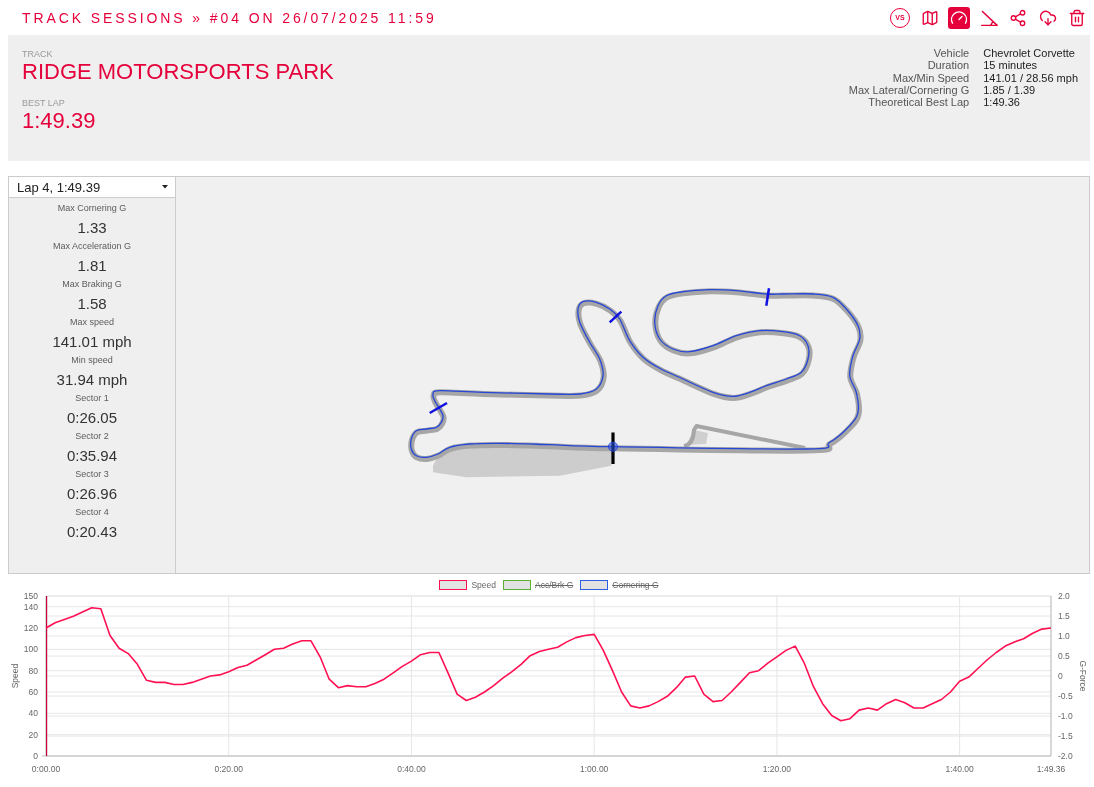 This screenshot has height=787, width=1094. Describe the element at coordinates (30, 649) in the screenshot. I see `tick-label: 100` at that location.